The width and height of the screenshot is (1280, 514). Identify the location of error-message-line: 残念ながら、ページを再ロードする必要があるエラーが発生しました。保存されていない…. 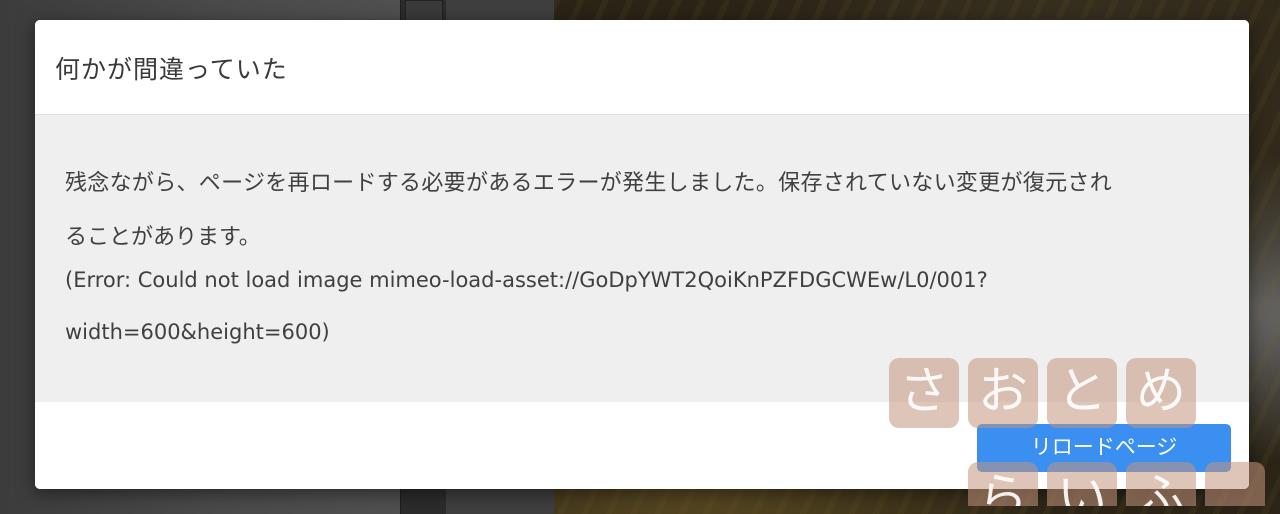
(589, 183).